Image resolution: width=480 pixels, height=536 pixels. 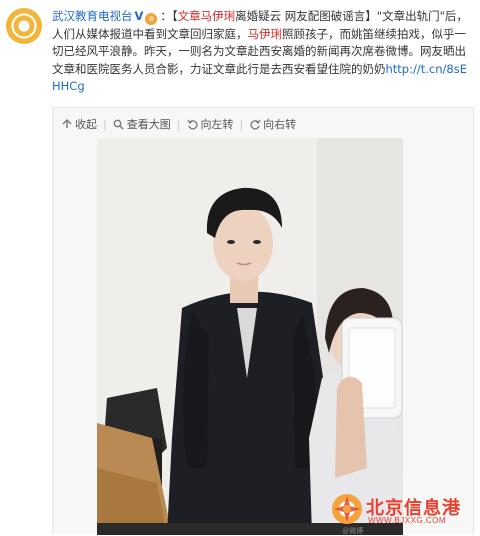 I want to click on author-avatar, so click(x=24, y=26).